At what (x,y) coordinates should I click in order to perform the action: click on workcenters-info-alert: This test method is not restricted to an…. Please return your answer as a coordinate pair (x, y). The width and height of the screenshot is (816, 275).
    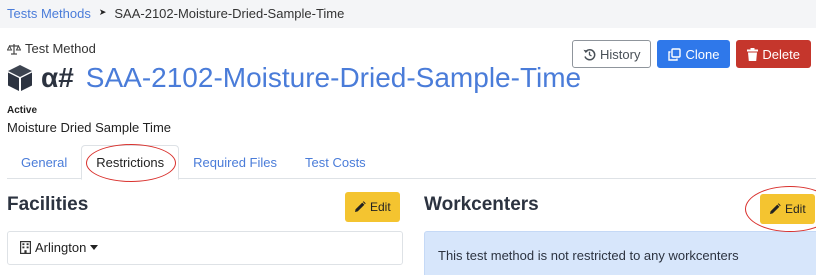
    Looking at the image, I should click on (620, 253).